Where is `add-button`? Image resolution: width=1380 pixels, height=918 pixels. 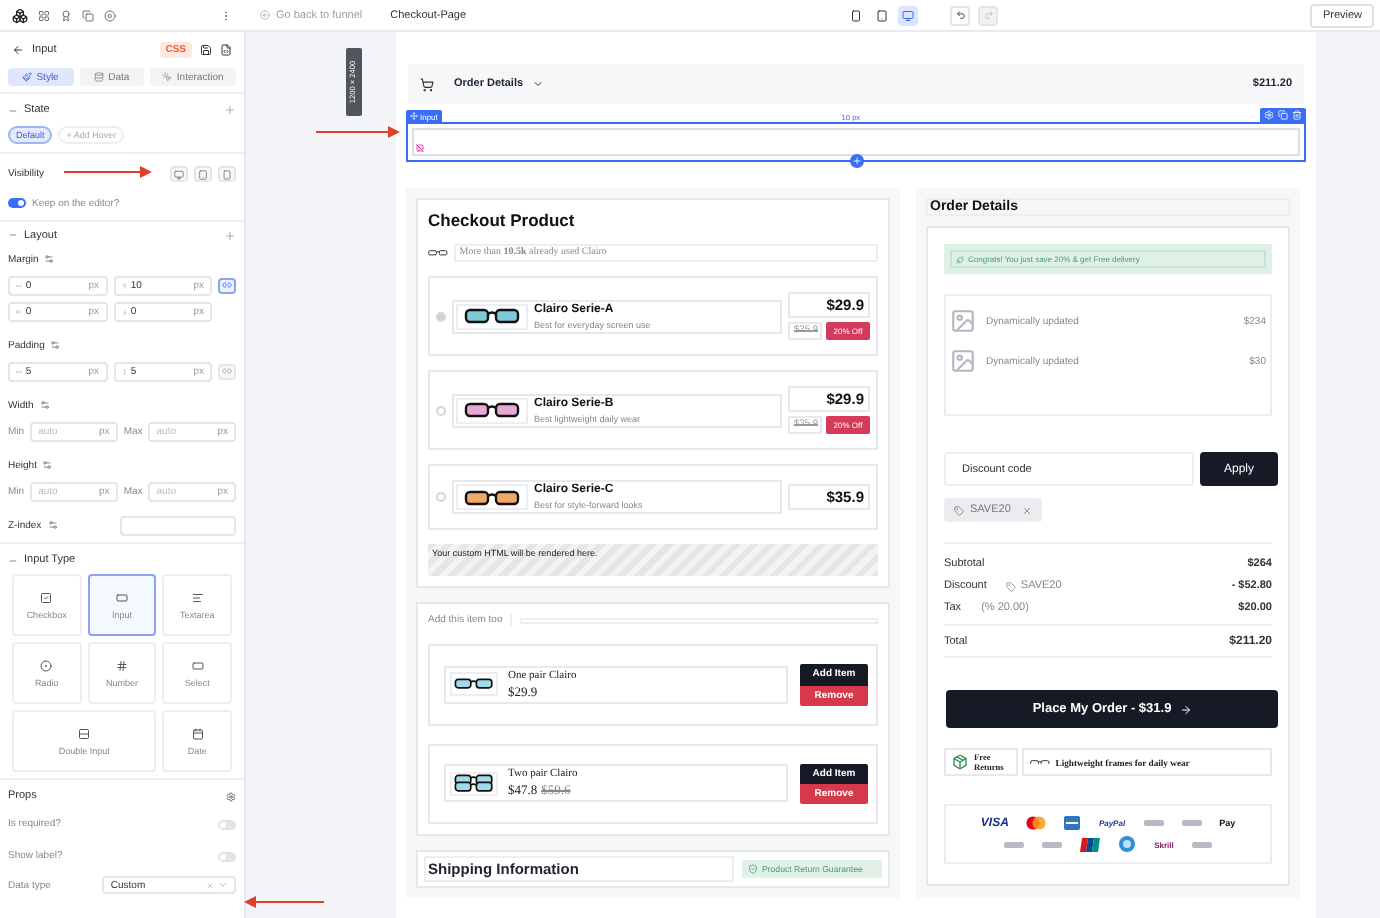 add-button is located at coordinates (856, 161).